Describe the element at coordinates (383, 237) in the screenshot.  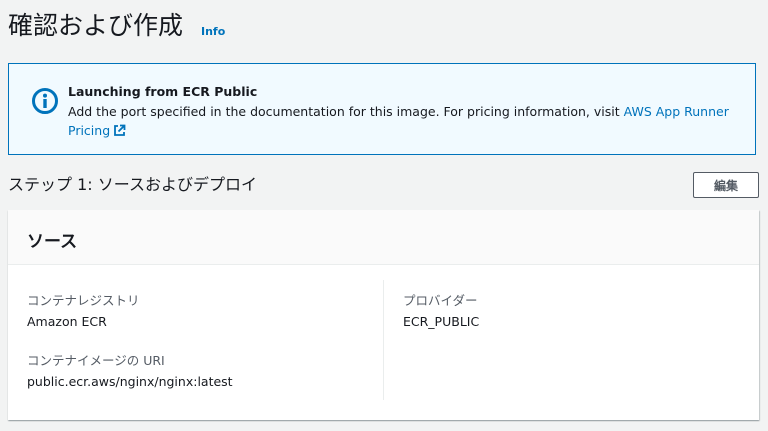
I see `source-card-header: ソース` at that location.